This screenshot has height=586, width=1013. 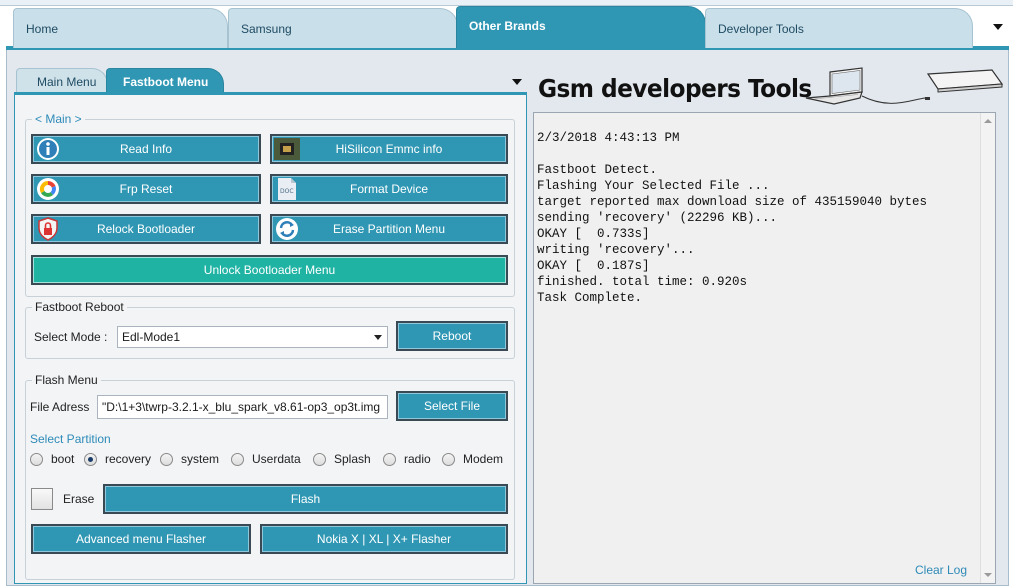 What do you see at coordinates (675, 88) in the screenshot?
I see `brand-title: Gsm developers Tools` at bounding box center [675, 88].